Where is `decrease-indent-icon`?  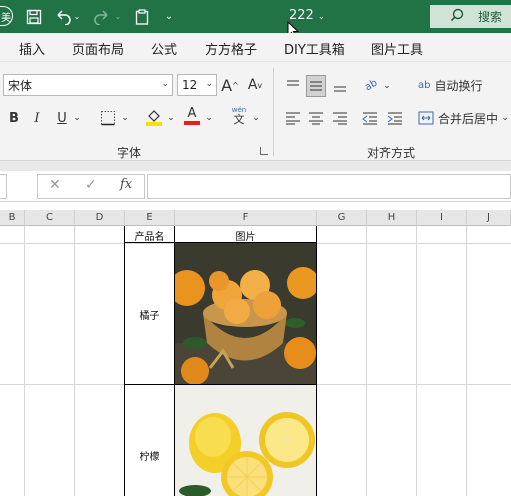 decrease-indent-icon is located at coordinates (369, 118).